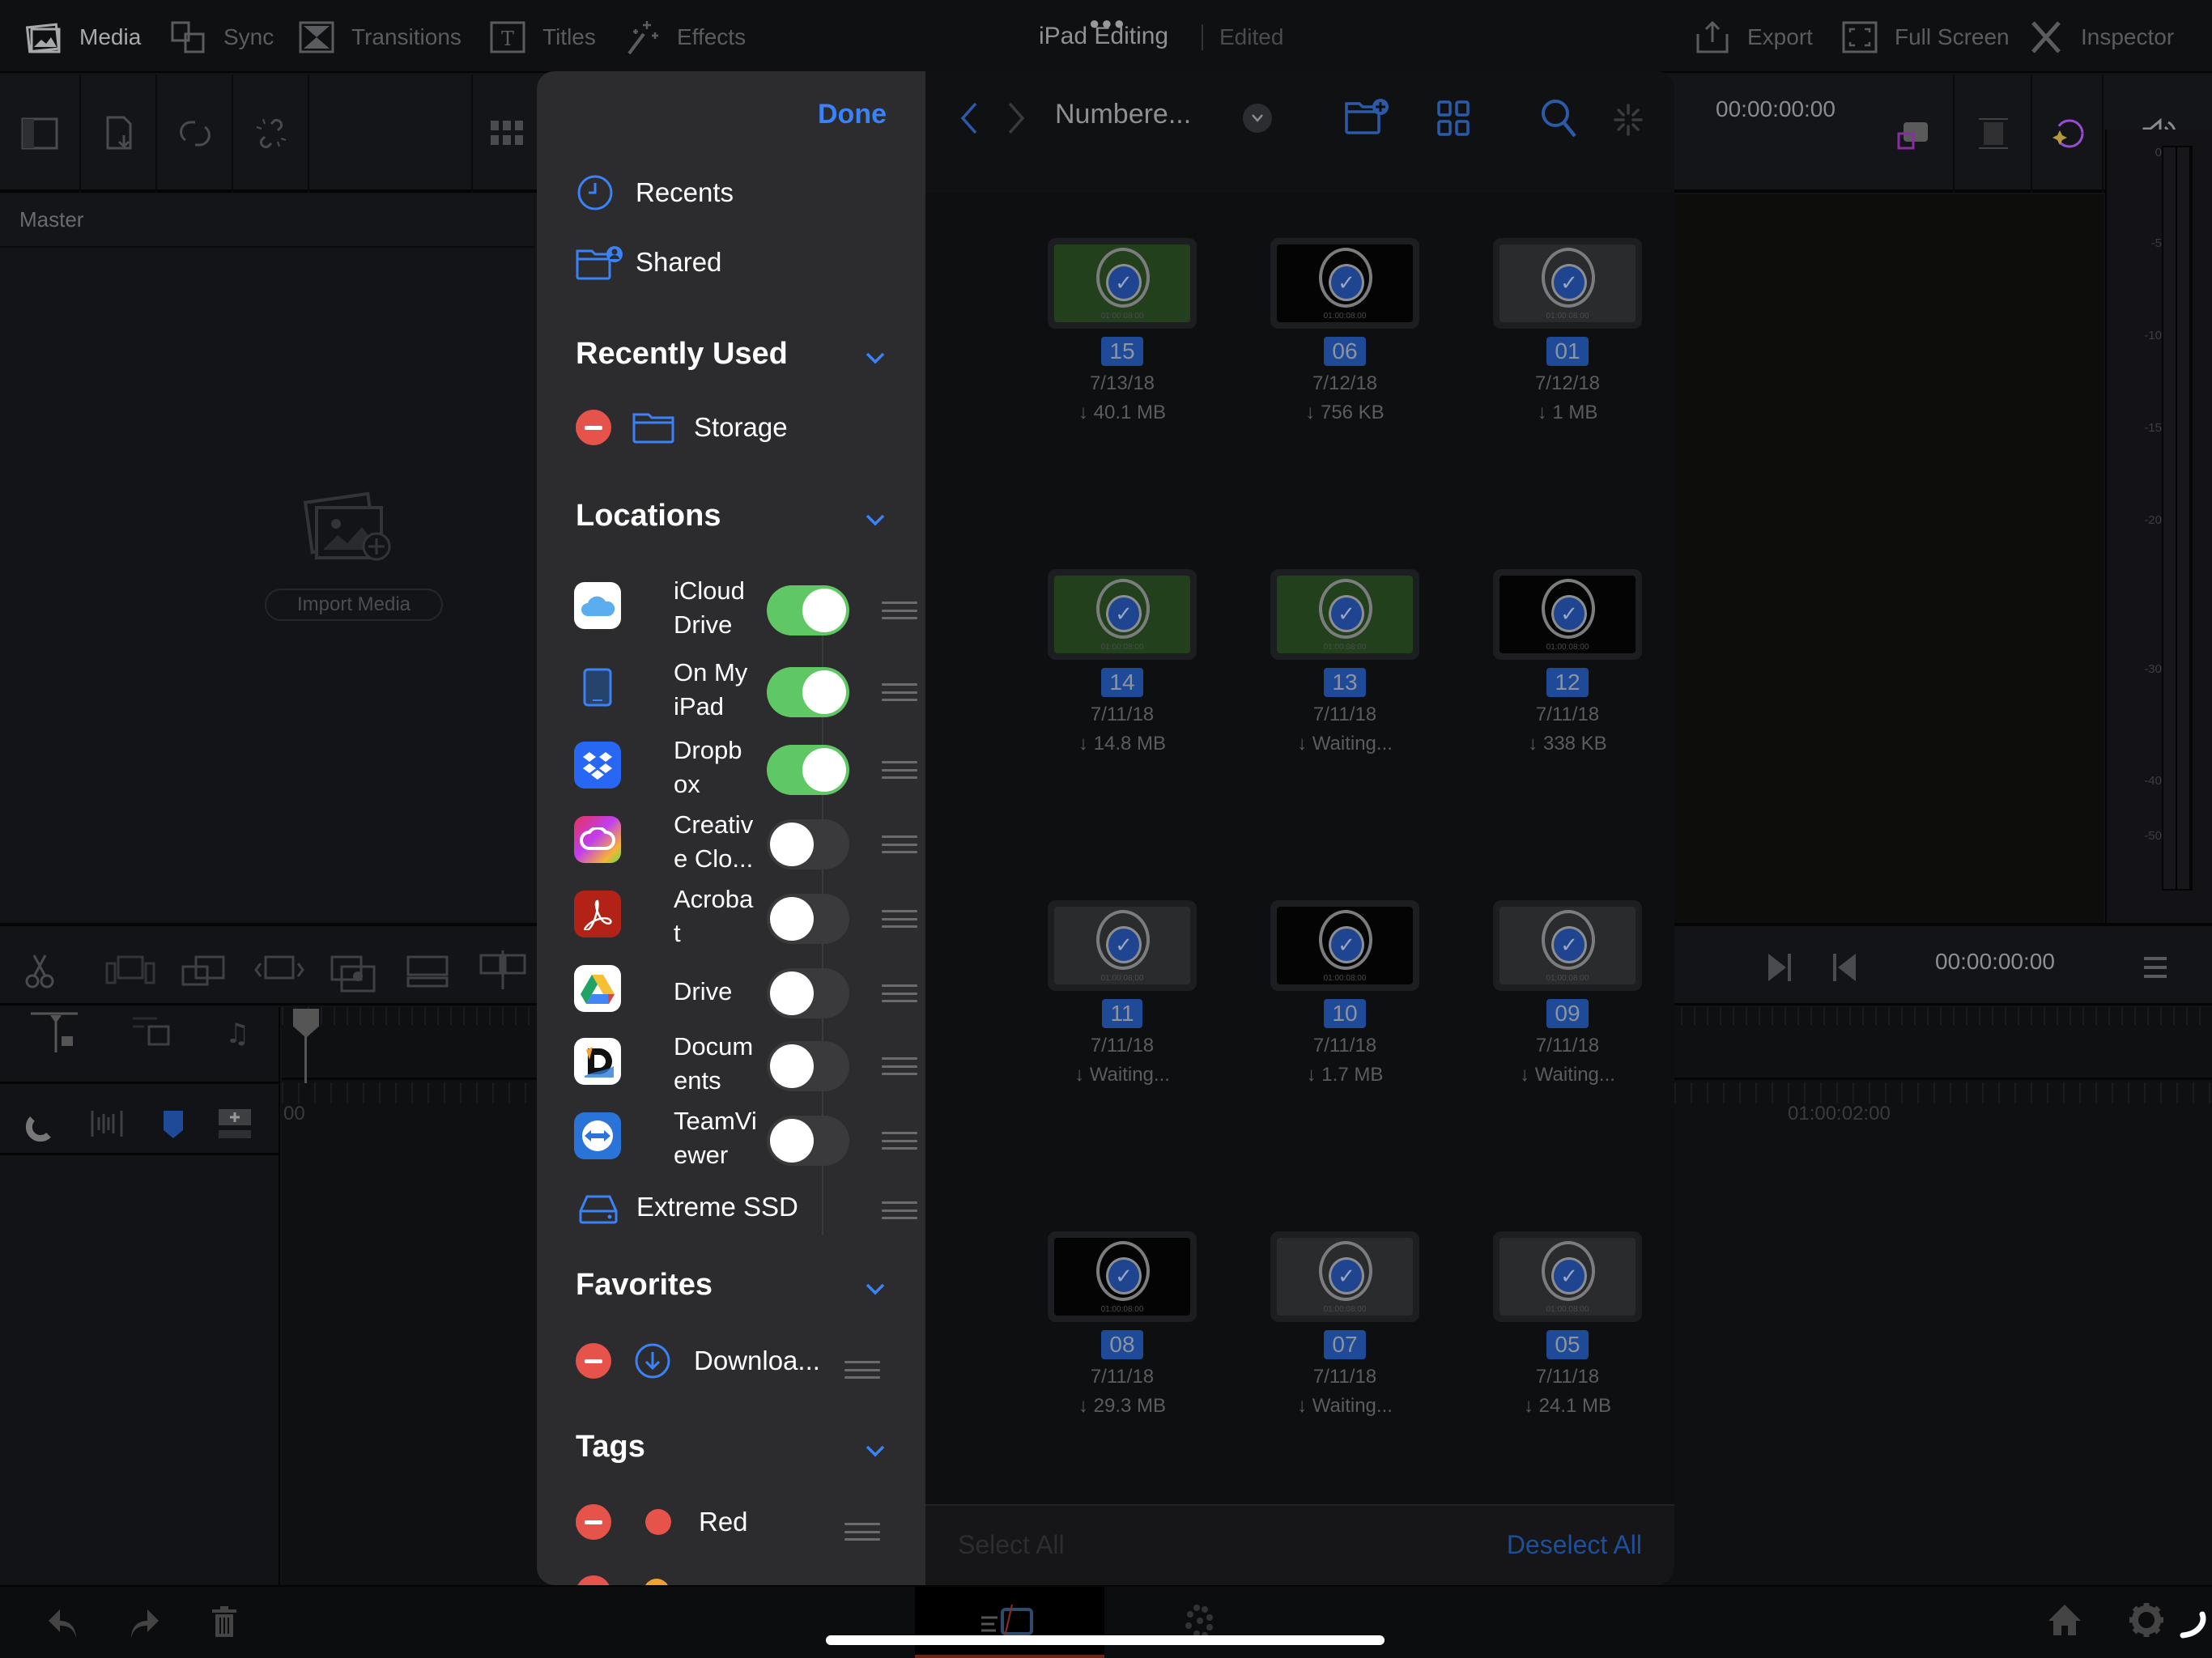 This screenshot has width=2212, height=1658. Describe the element at coordinates (745, 993) in the screenshot. I see `location-google-drive: Drive` at that location.